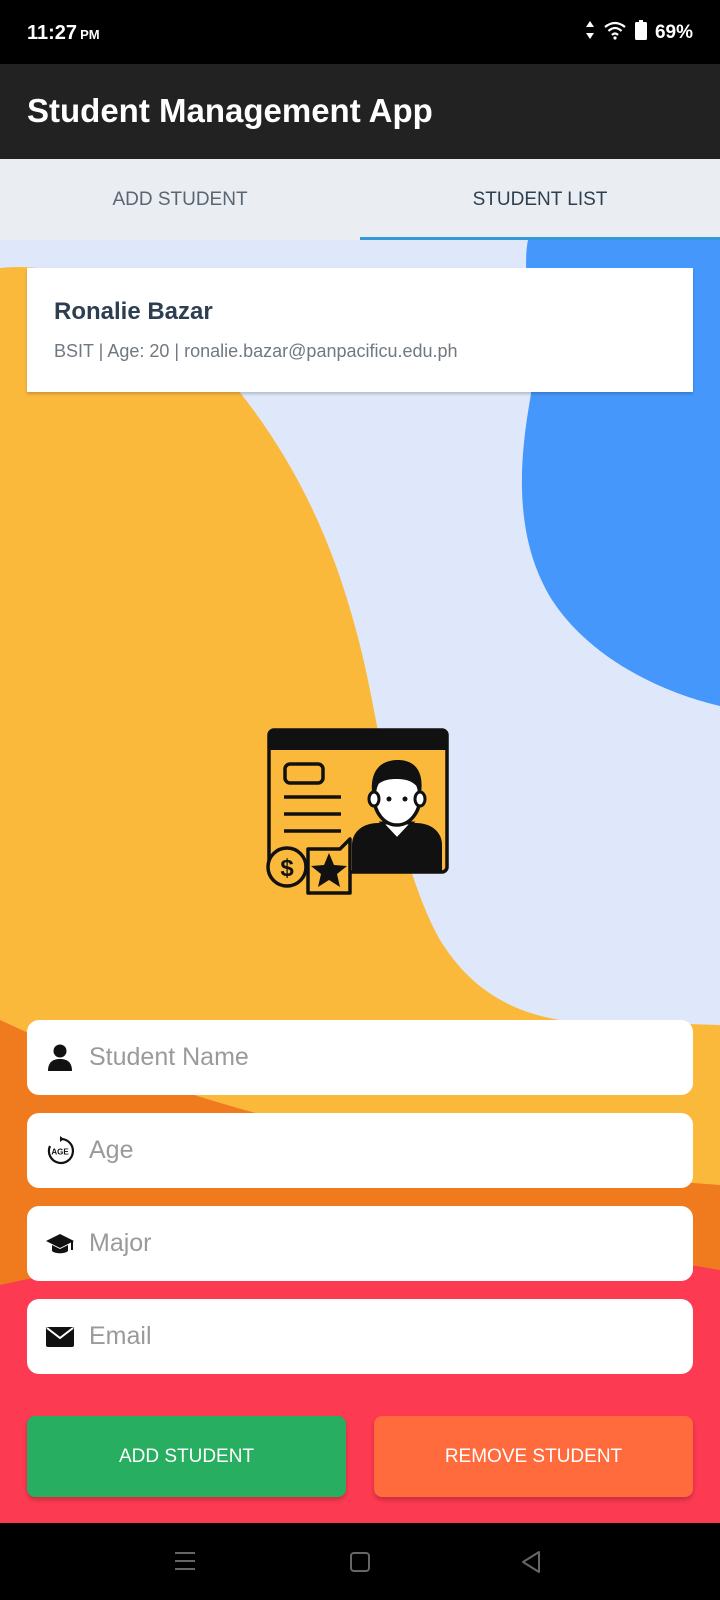 The image size is (720, 1600). Describe the element at coordinates (230, 110) in the screenshot. I see `app-title: Student Management App` at that location.